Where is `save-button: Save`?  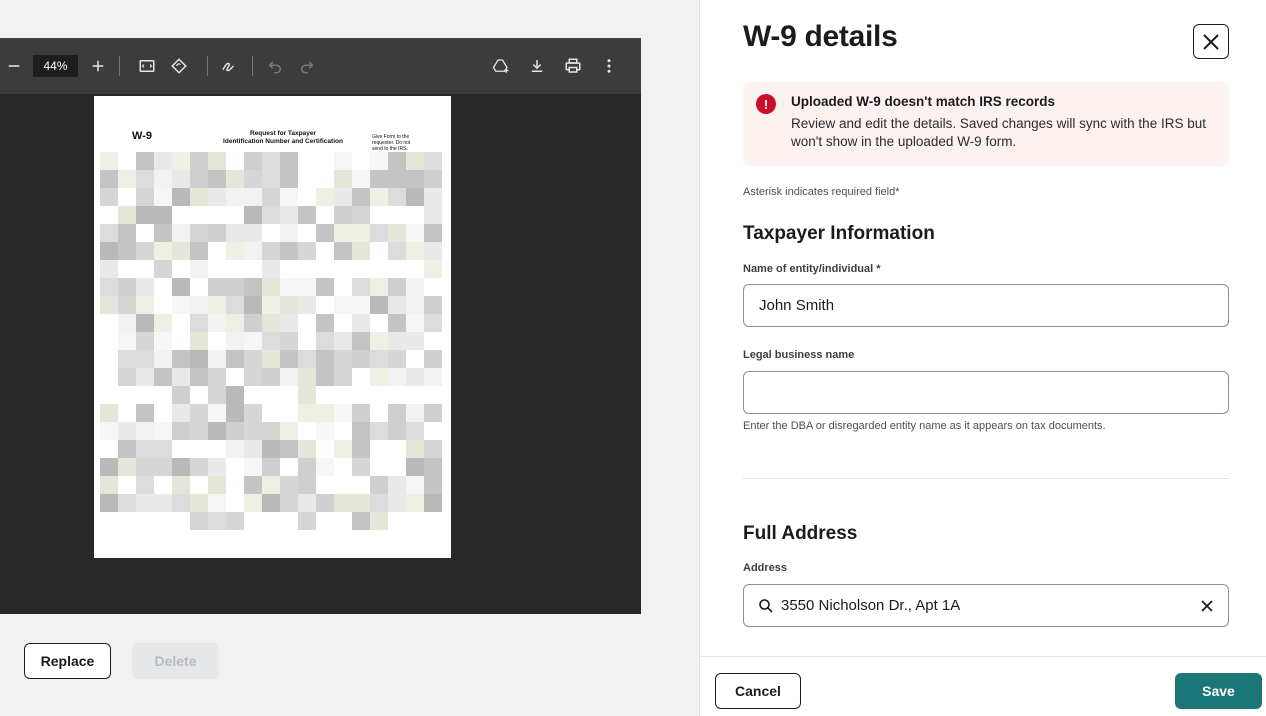 save-button: Save is located at coordinates (1218, 691).